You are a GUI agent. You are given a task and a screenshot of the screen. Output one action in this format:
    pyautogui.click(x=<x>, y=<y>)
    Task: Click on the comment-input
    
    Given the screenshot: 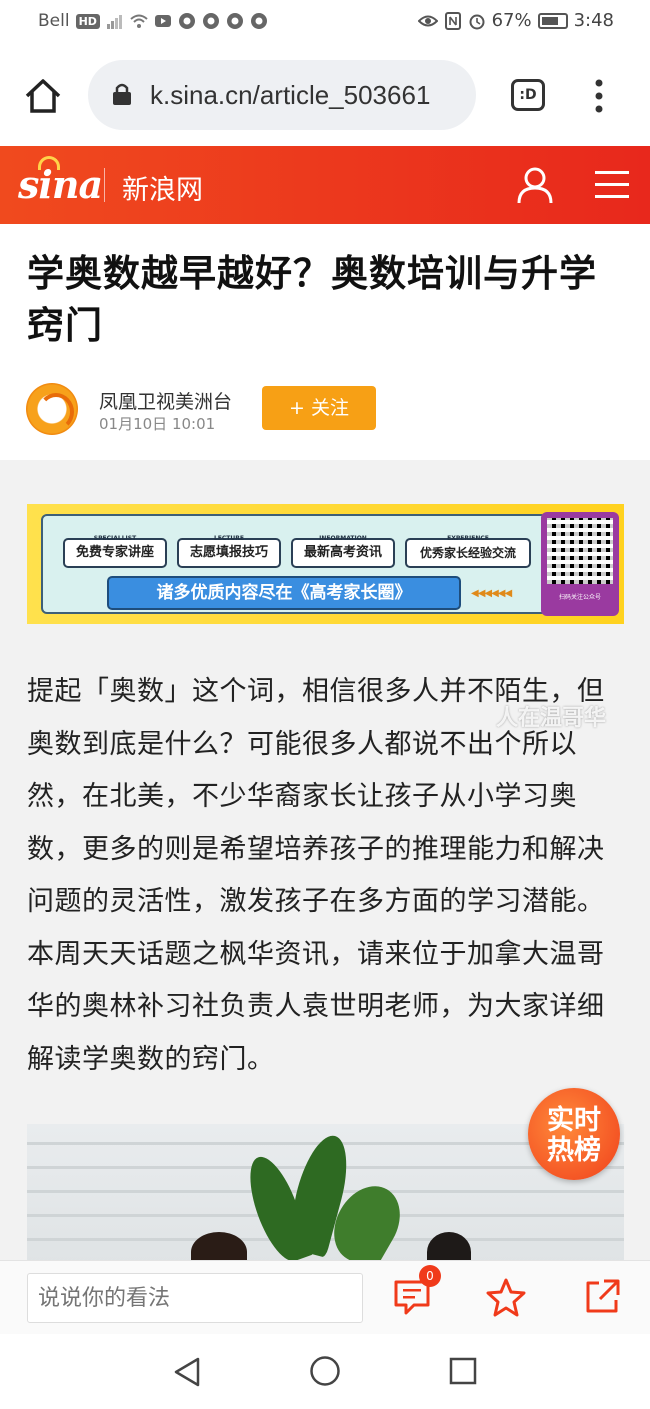 What is the action you would take?
    pyautogui.click(x=195, y=1298)
    